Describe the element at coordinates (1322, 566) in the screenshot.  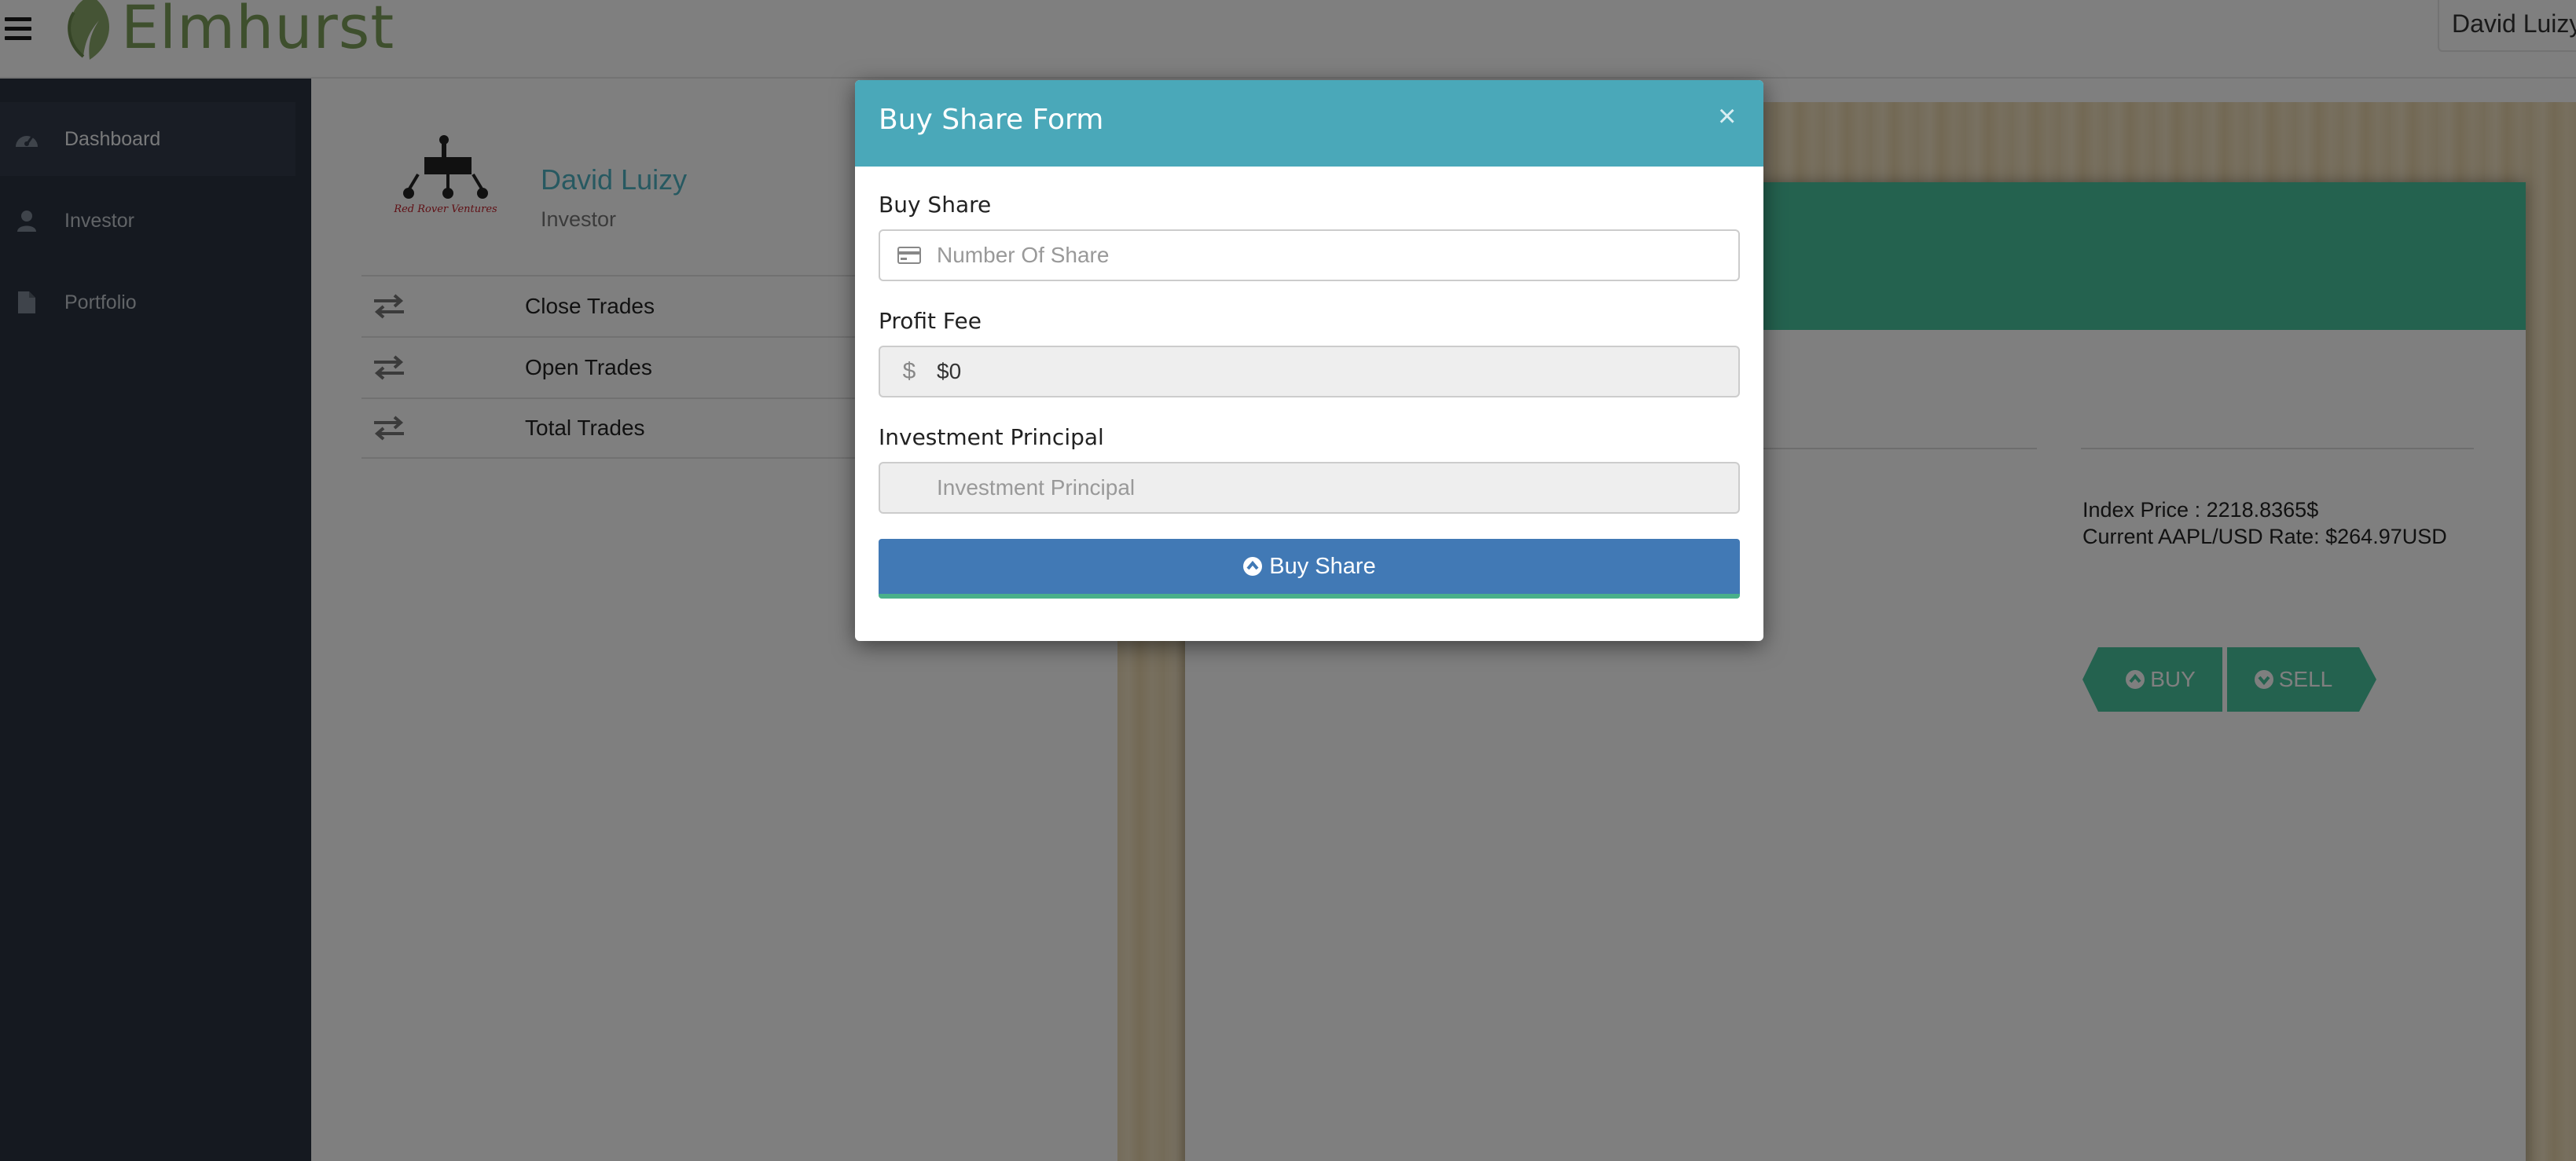
I see `buy-share-button-label: Buy Share` at that location.